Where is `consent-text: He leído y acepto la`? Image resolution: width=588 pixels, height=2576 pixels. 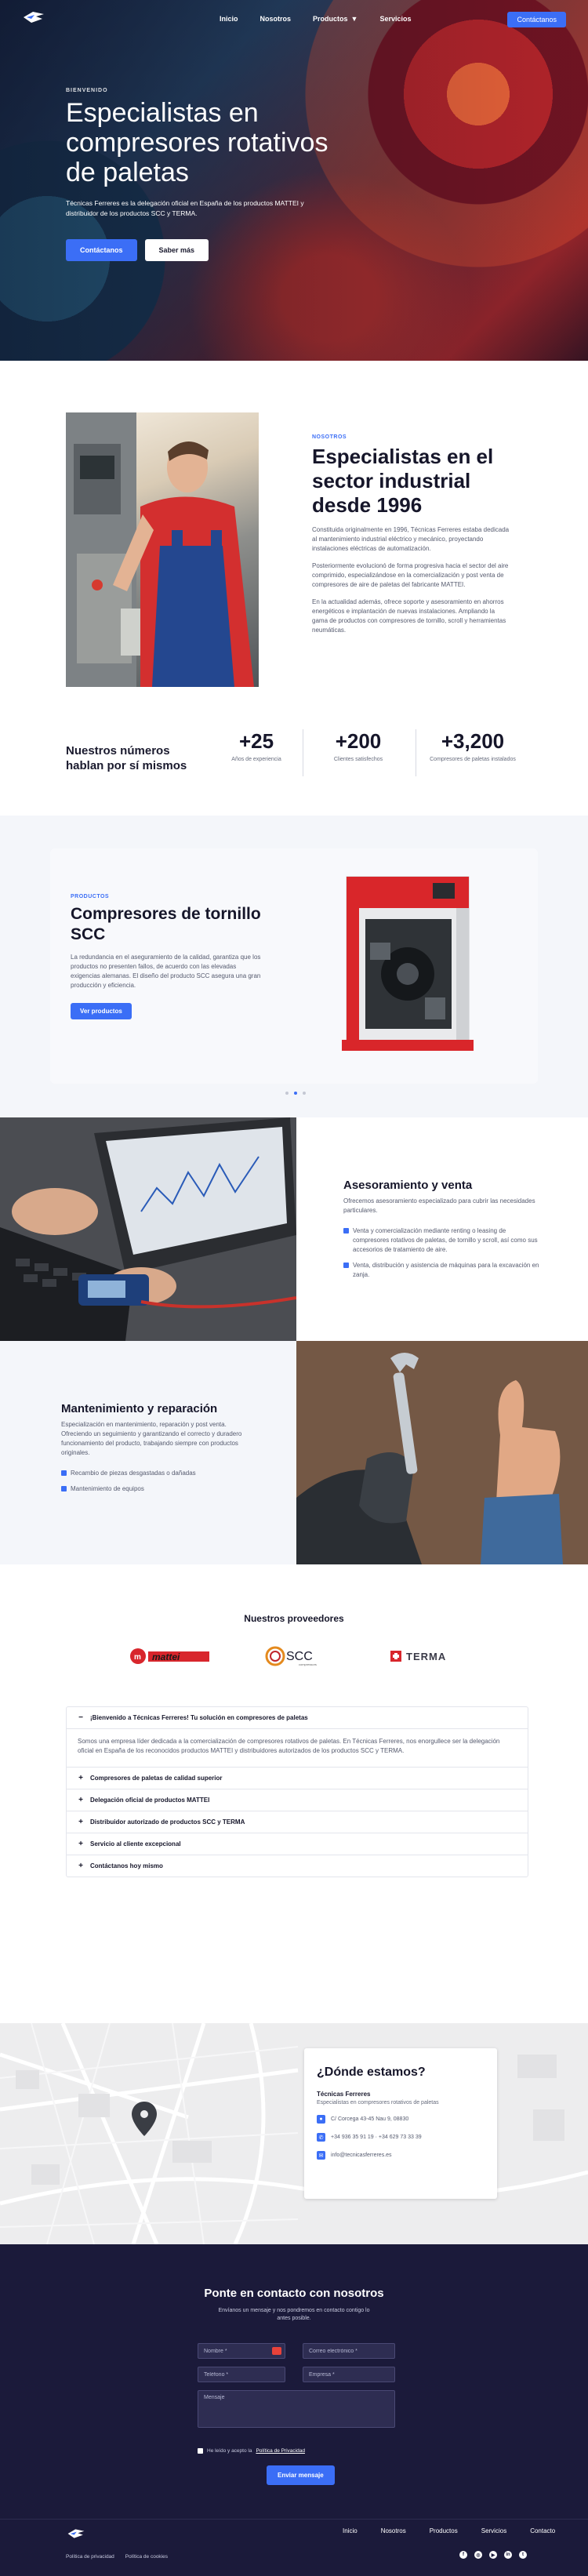
consent-text: He leído y acepto la is located at coordinates (229, 2451).